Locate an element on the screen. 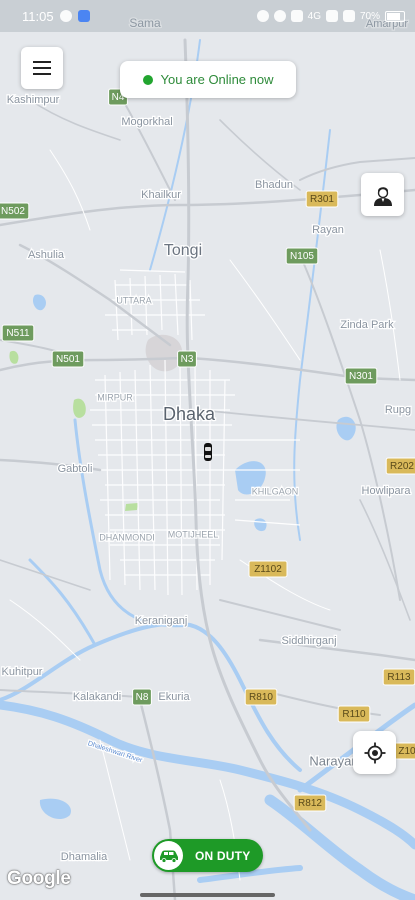 The height and width of the screenshot is (900, 415). car-icon is located at coordinates (168, 856).